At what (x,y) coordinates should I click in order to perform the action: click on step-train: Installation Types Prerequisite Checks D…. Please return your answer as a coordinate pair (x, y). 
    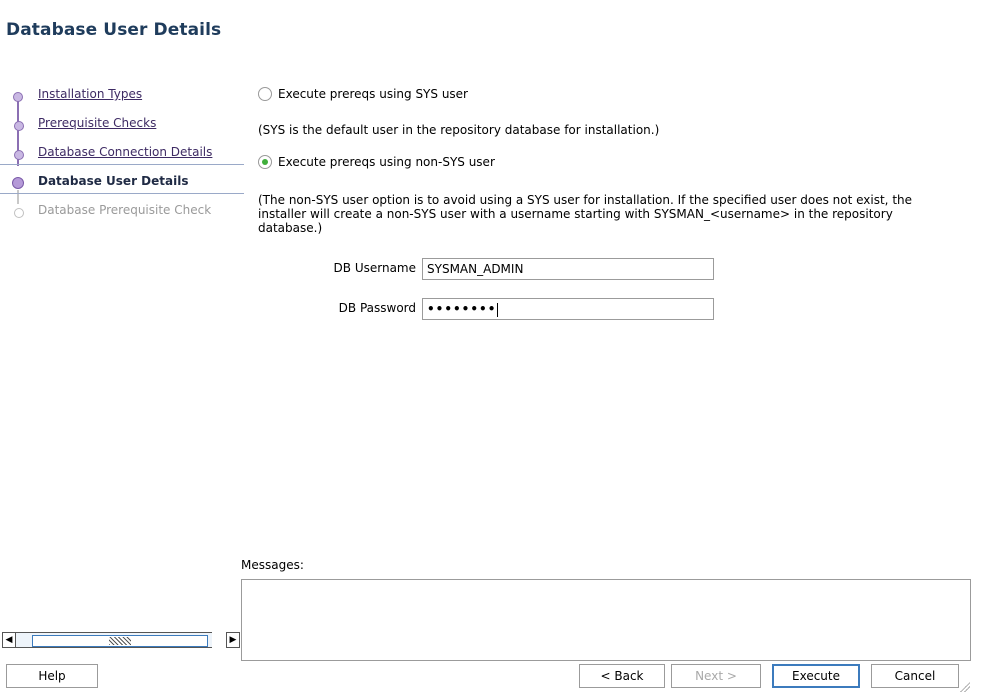
    Looking at the image, I should click on (122, 150).